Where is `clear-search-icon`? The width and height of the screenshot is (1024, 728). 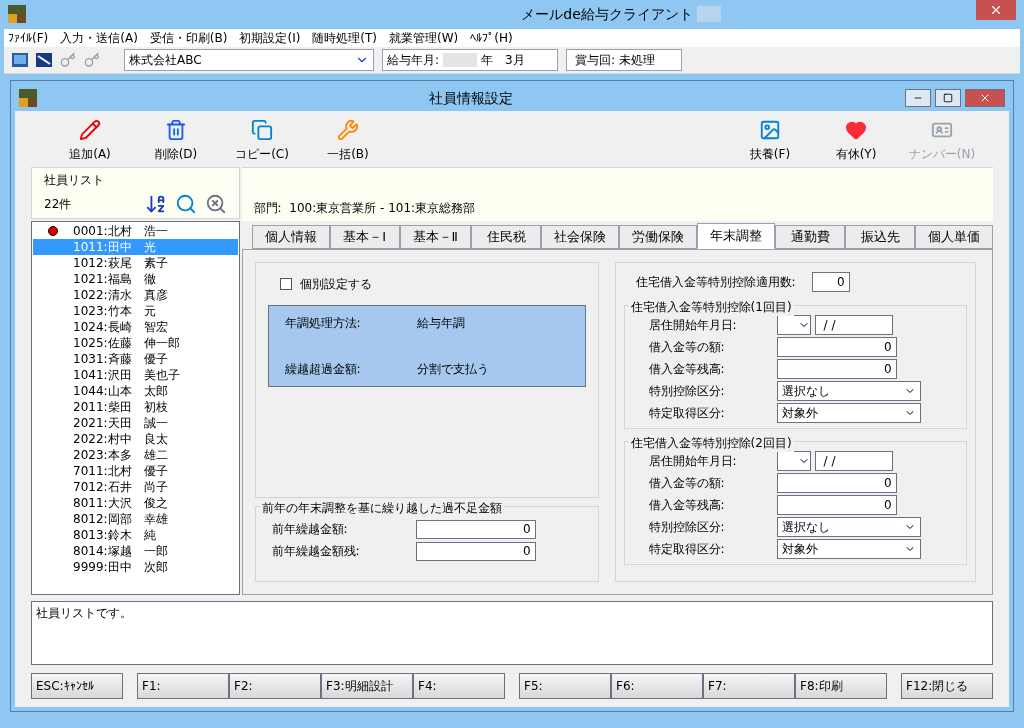 clear-search-icon is located at coordinates (215, 204).